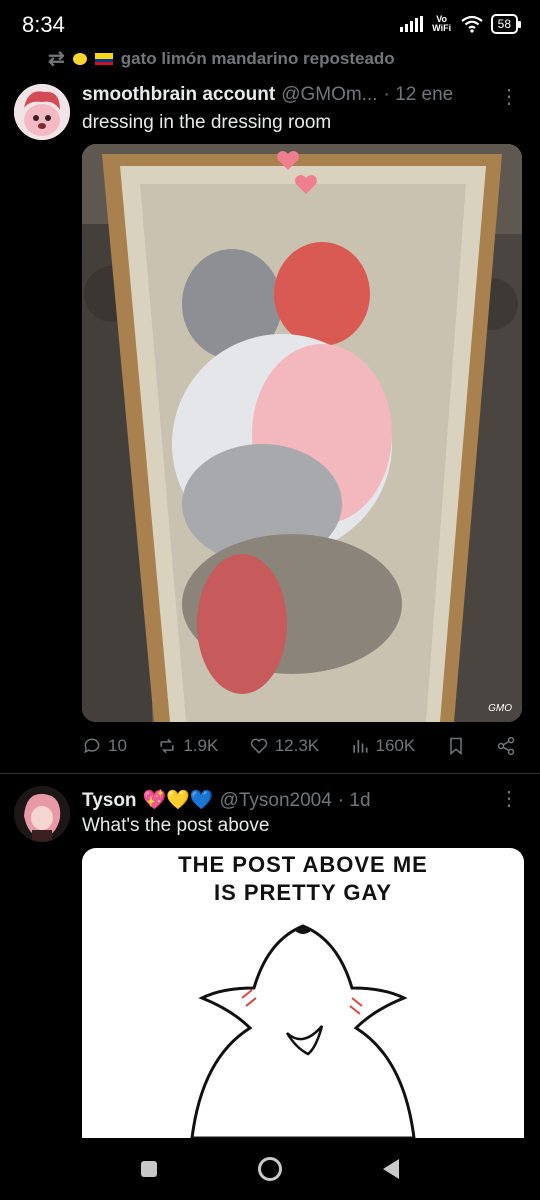  What do you see at coordinates (104, 746) in the screenshot?
I see `reply-button: 10` at bounding box center [104, 746].